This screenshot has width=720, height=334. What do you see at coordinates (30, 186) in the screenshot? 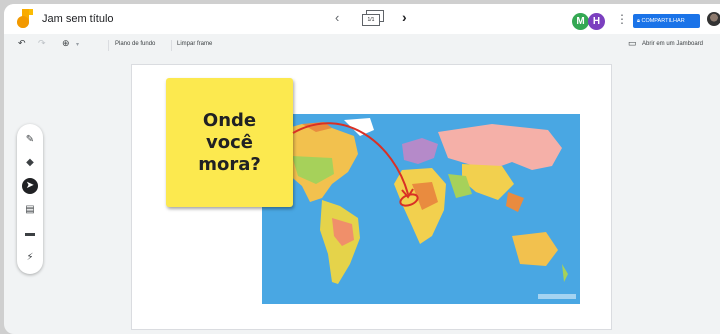
I see `select-icon: ➤` at bounding box center [30, 186].